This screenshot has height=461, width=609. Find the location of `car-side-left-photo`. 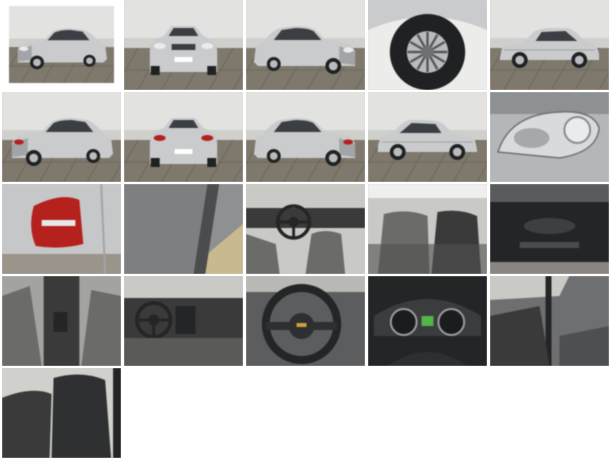

car-side-left-photo is located at coordinates (427, 137).